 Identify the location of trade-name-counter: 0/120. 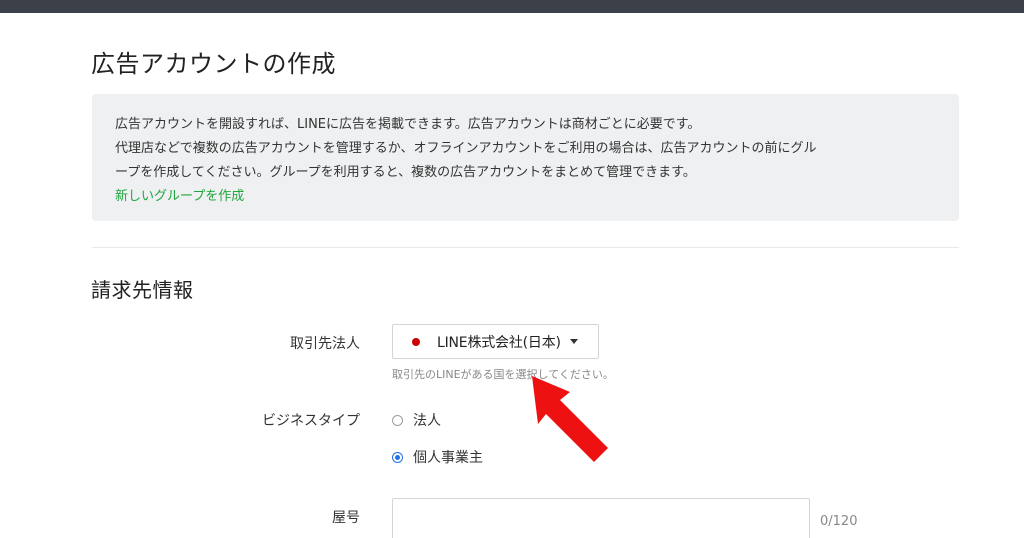
(839, 521).